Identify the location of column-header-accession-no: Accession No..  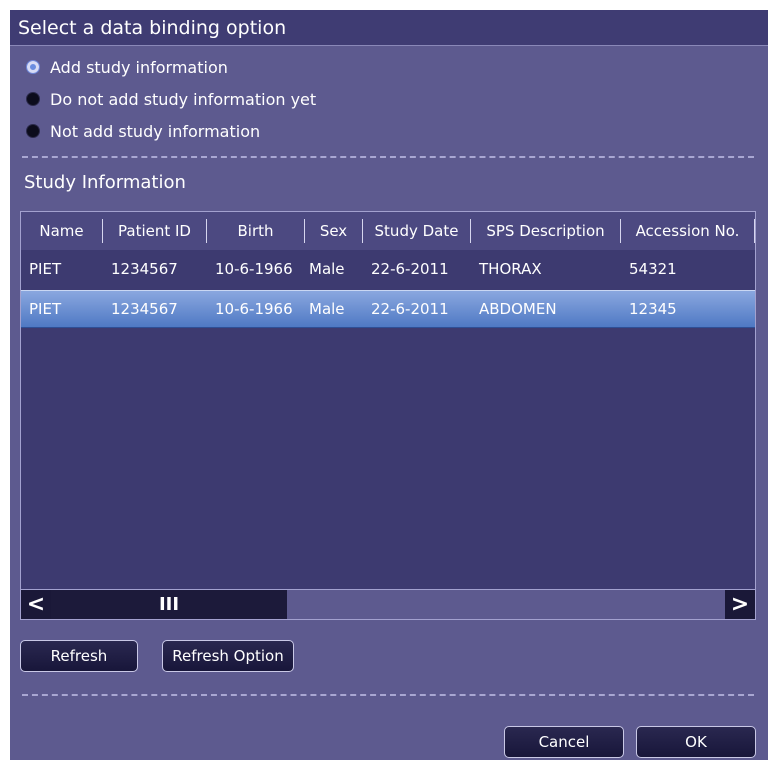
(688, 231).